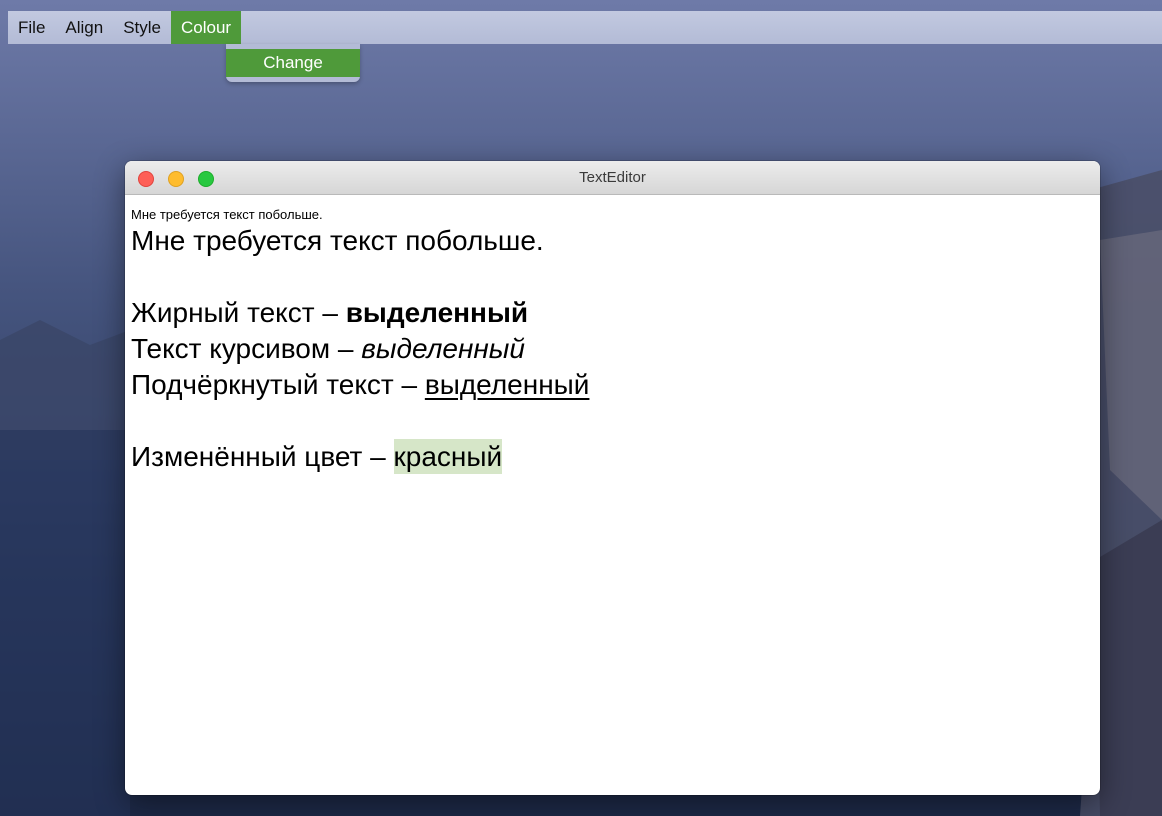 The image size is (1162, 816). Describe the element at coordinates (227, 214) in the screenshot. I see `editor-line-small: Мне требуется текст побольше.` at that location.